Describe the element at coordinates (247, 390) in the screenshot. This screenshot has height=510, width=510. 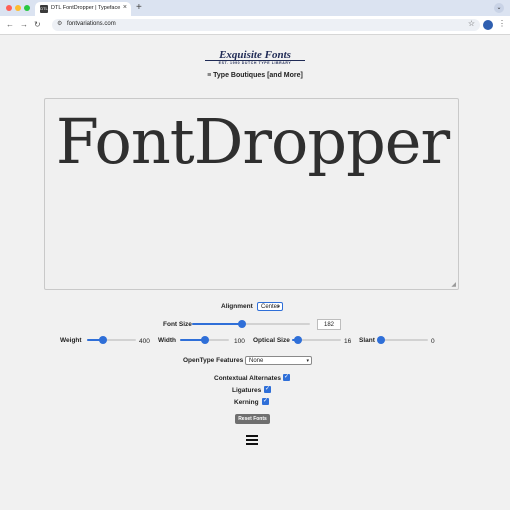
I see `ligatures-label: Ligatures` at that location.